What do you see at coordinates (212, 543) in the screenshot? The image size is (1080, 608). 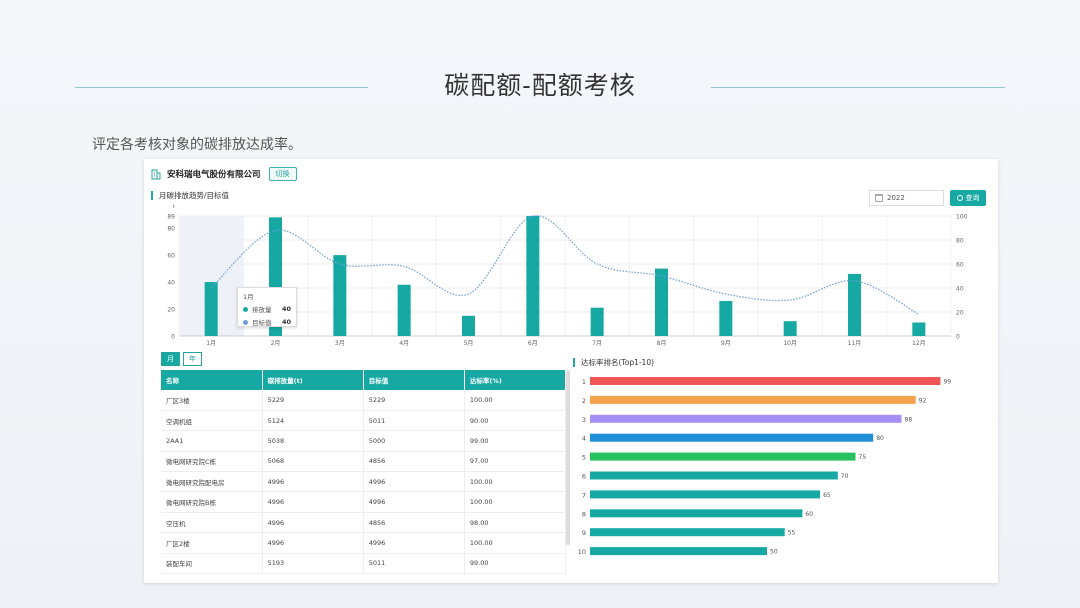 I see `table-cell: 厂区2楼` at bounding box center [212, 543].